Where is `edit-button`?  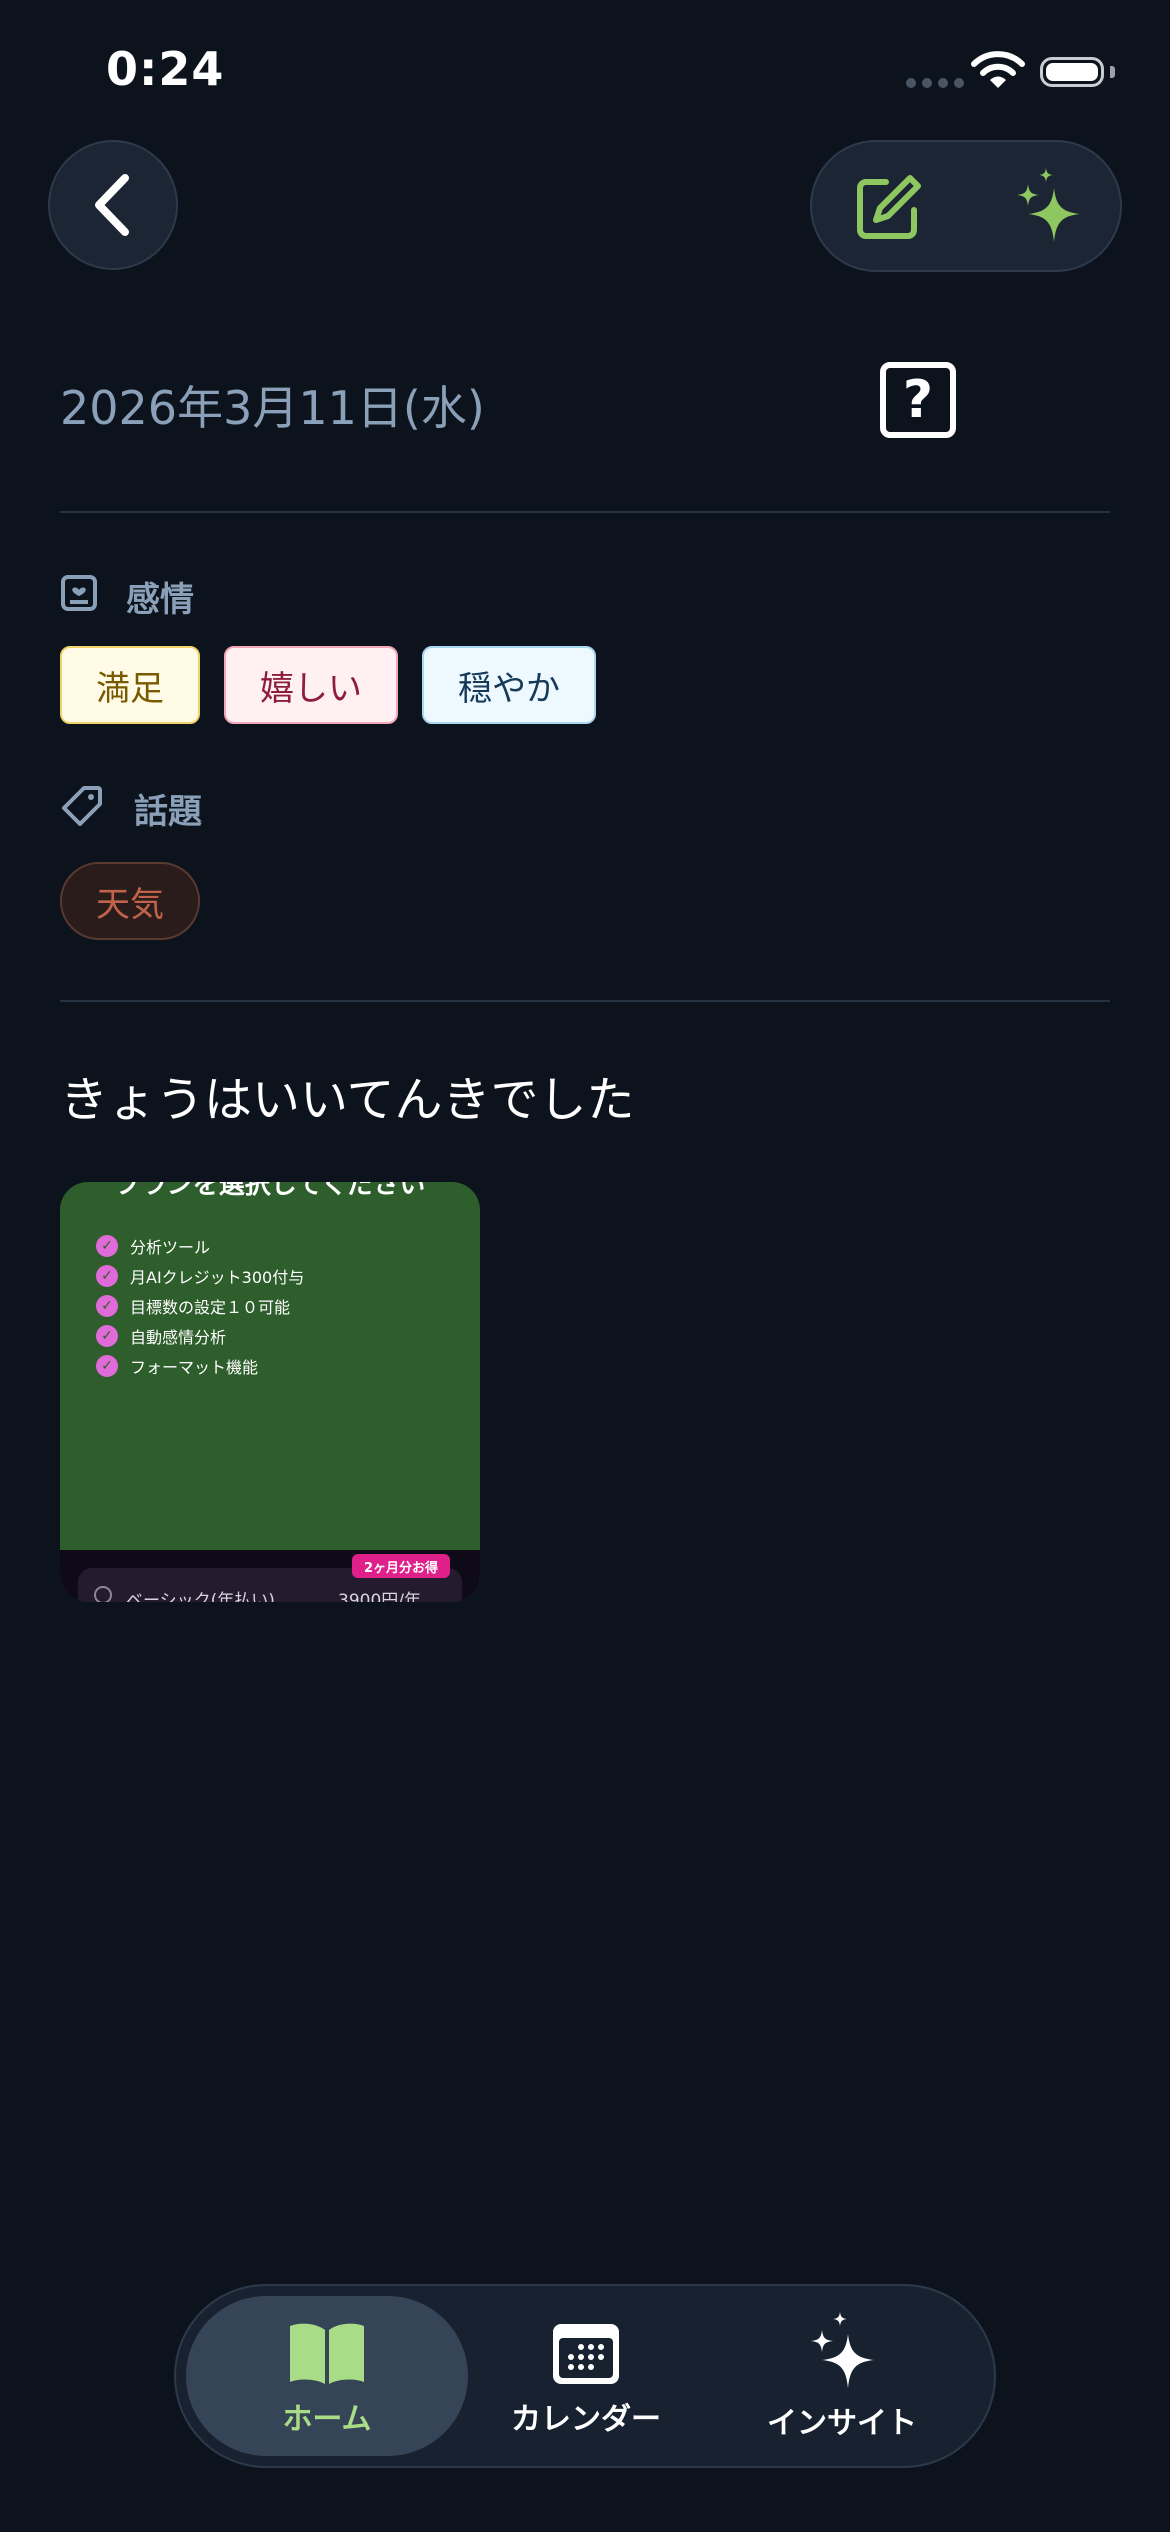
edit-button is located at coordinates (888, 210).